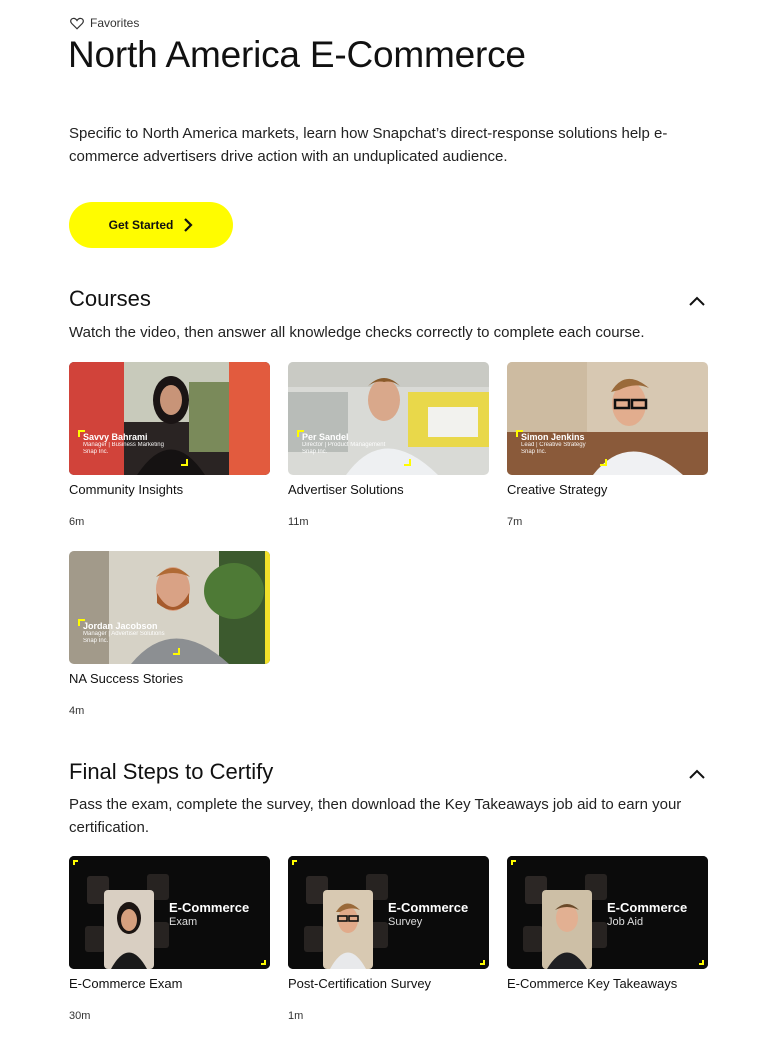 Image resolution: width=768 pixels, height=1057 pixels. What do you see at coordinates (183, 921) in the screenshot?
I see `thumbnail-subheading: Exam` at bounding box center [183, 921].